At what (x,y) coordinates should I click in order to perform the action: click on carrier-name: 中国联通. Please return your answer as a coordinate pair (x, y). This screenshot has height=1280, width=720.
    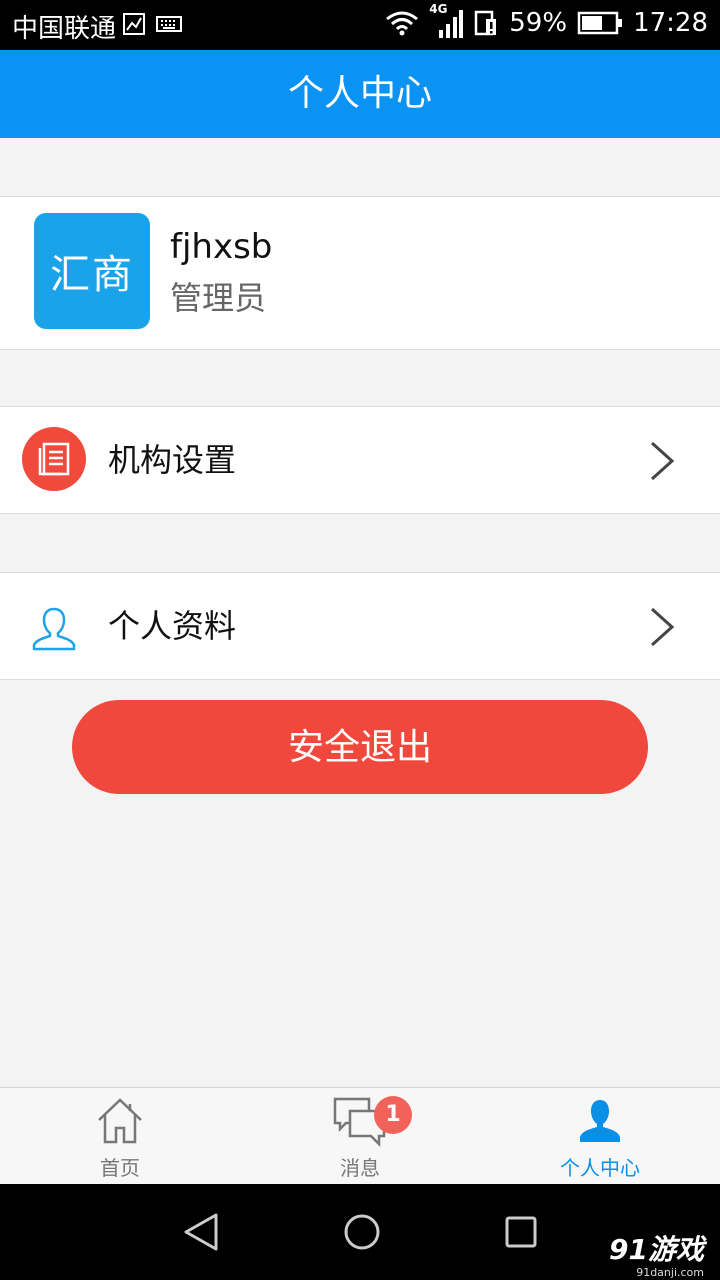
    Looking at the image, I should click on (64, 29).